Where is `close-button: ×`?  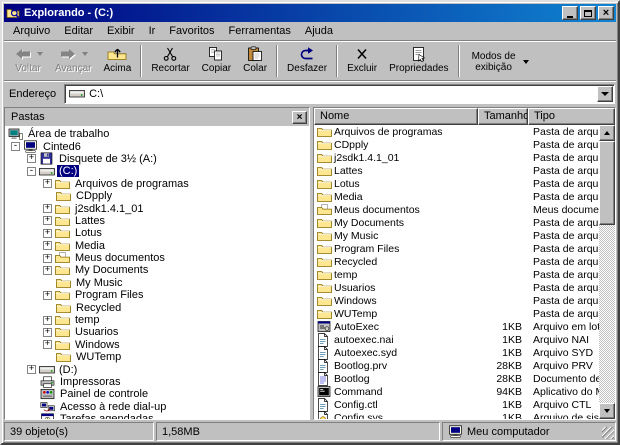
close-button: × is located at coordinates (606, 13).